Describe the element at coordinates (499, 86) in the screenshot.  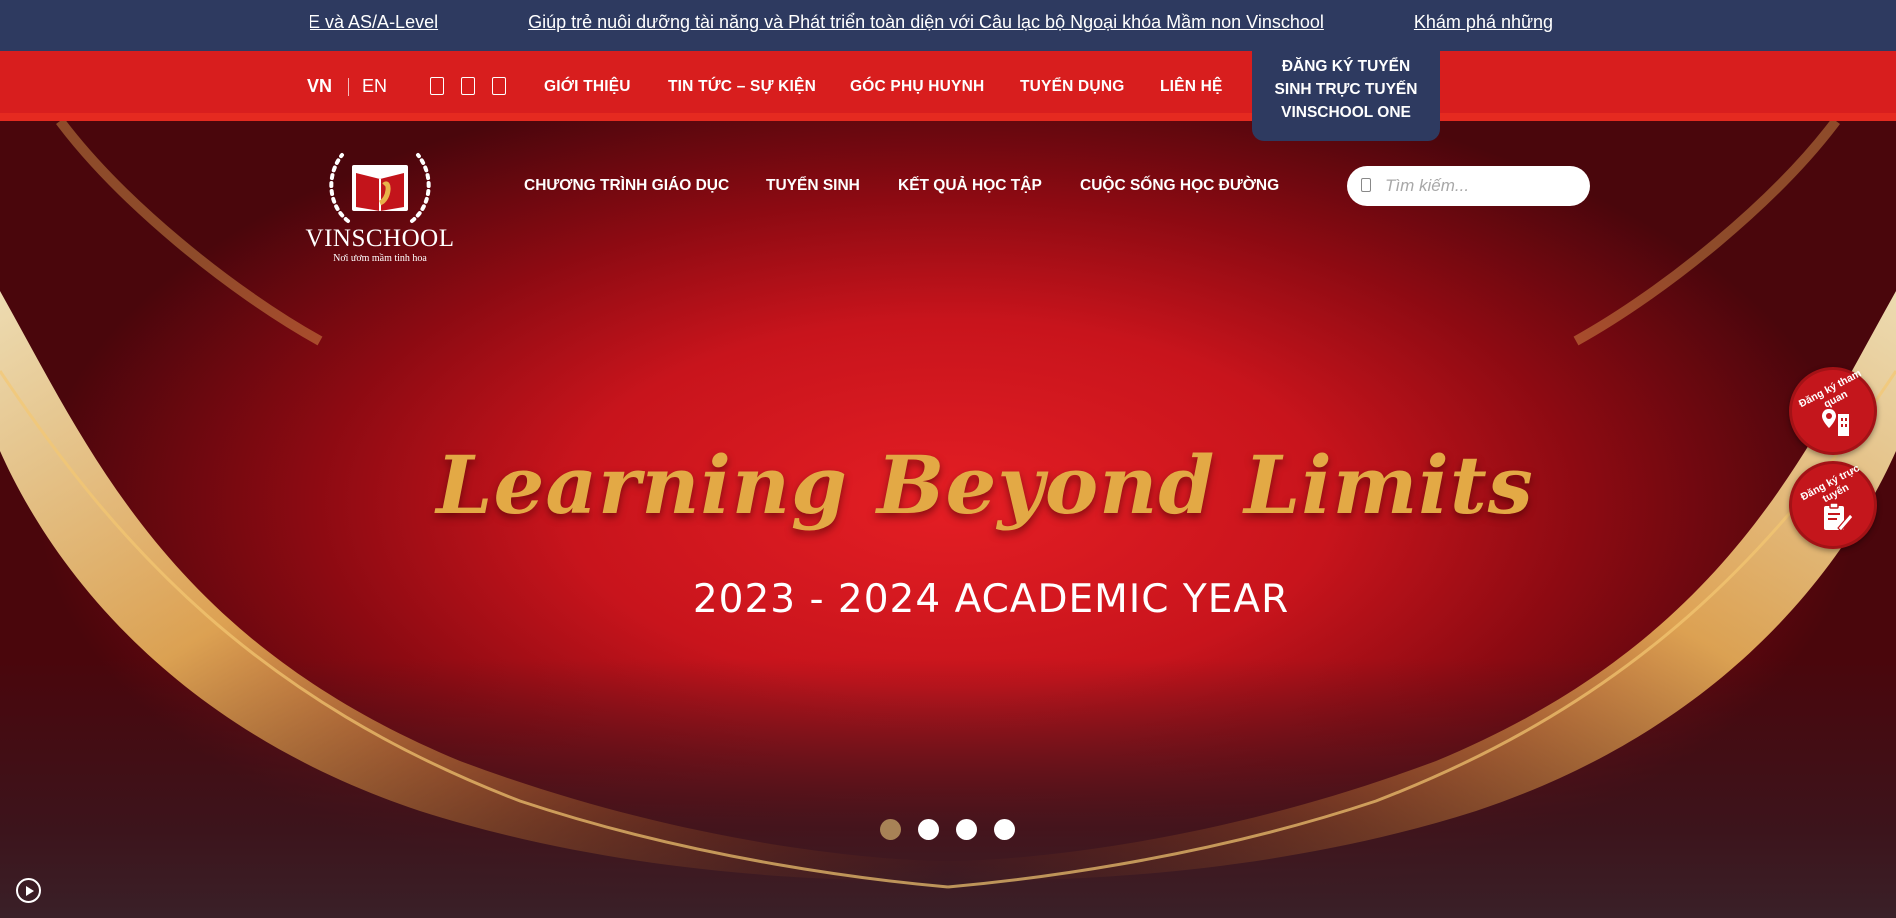
I see `instagram-icon` at that location.